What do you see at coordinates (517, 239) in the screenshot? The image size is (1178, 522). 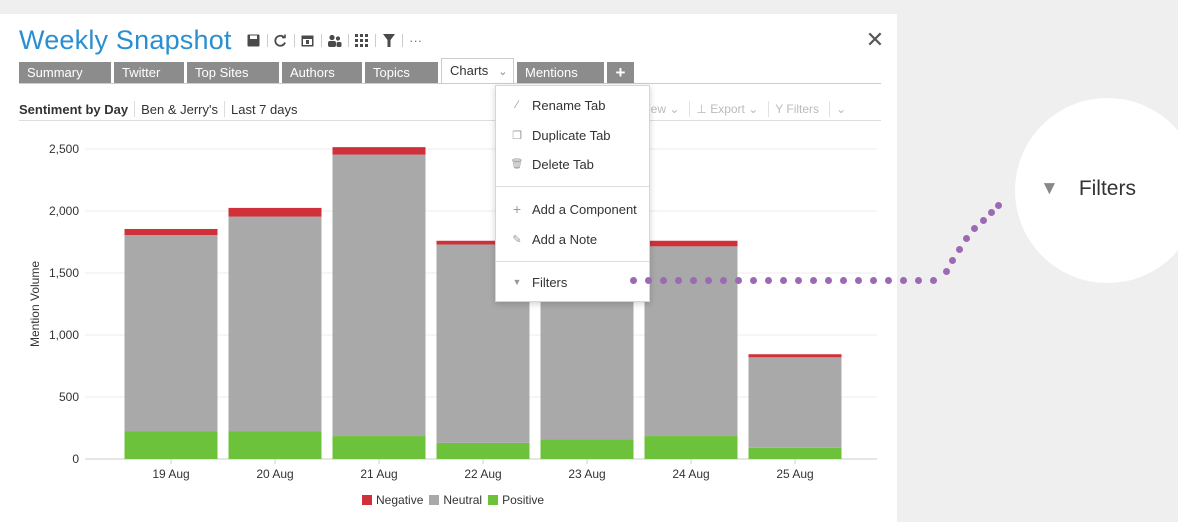 I see `note-icon: ✎` at bounding box center [517, 239].